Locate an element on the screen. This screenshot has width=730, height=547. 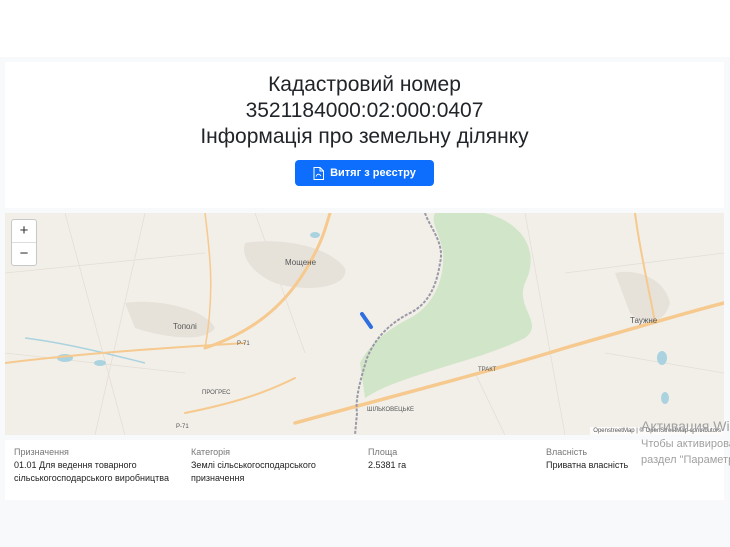
road-label-r71a: Р-71 is located at coordinates (243, 344).